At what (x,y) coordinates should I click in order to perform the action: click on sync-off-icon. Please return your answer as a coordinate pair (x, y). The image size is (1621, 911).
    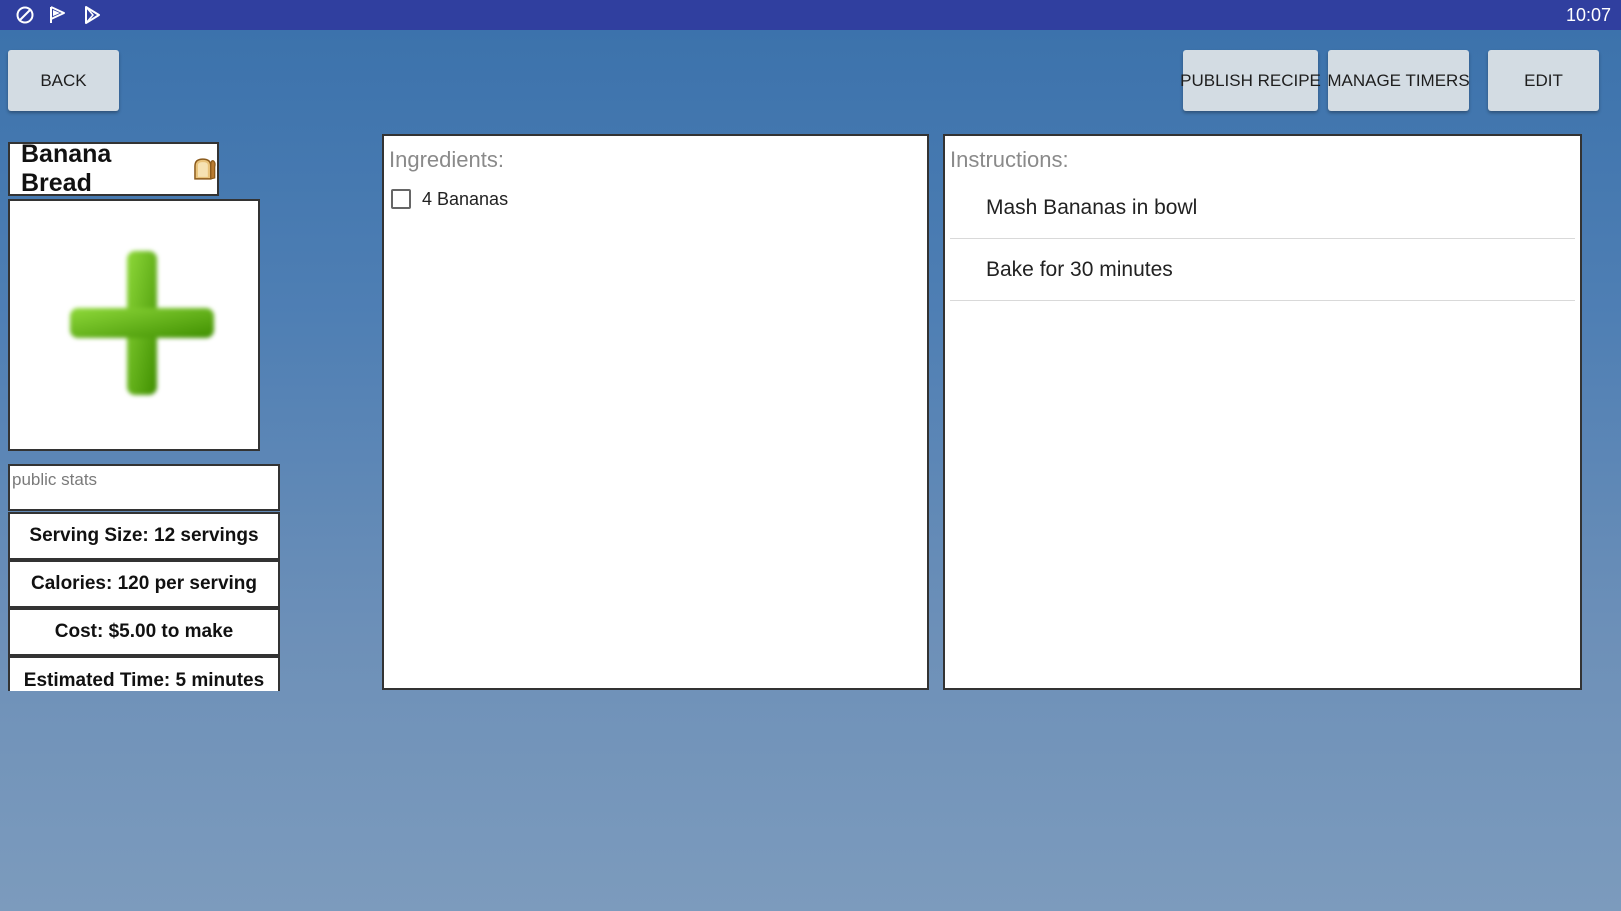
    Looking at the image, I should click on (25, 15).